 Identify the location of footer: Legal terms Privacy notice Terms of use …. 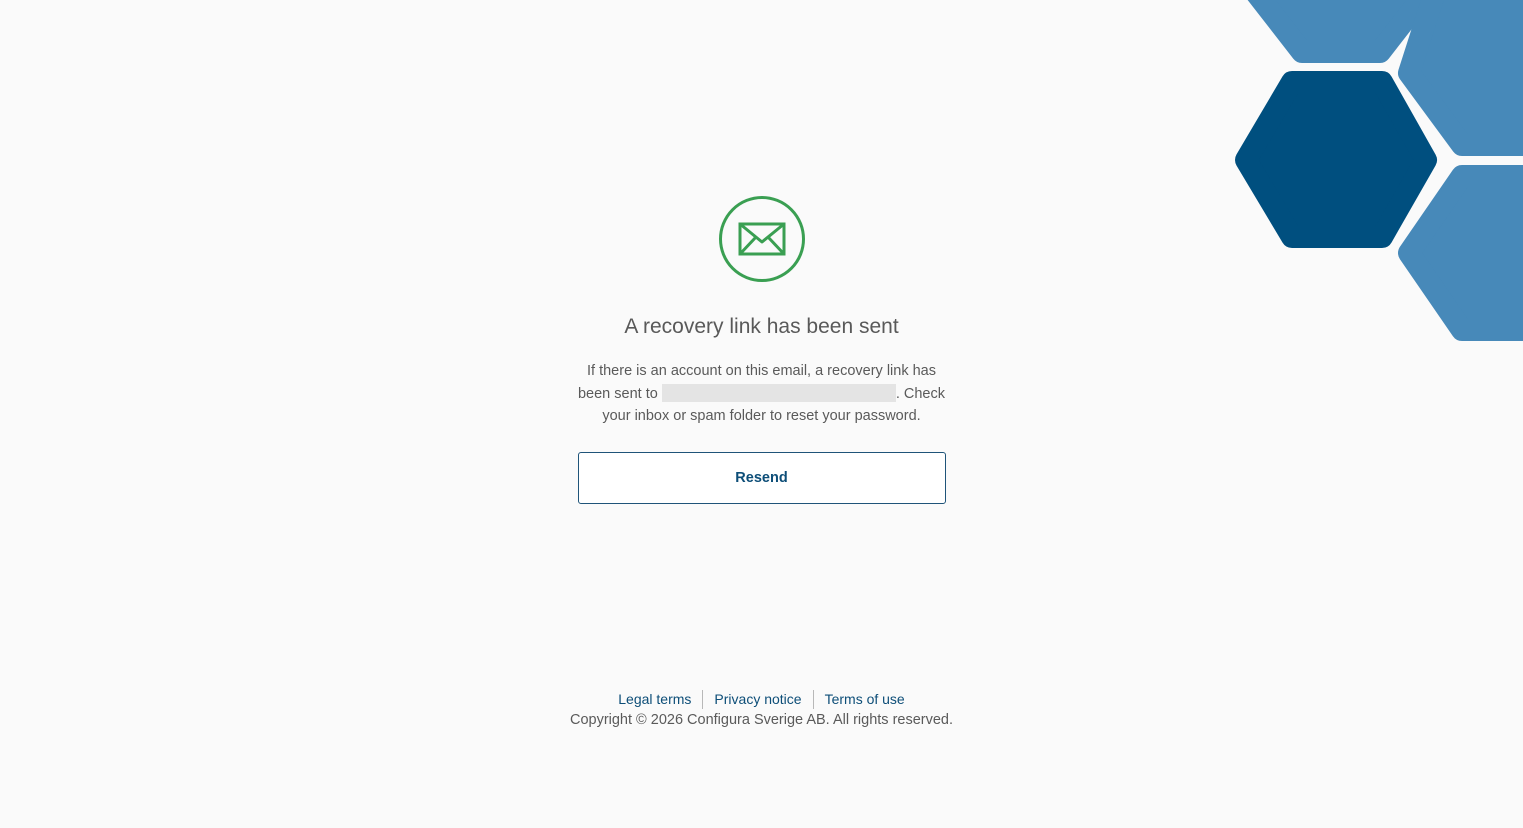
(761, 709).